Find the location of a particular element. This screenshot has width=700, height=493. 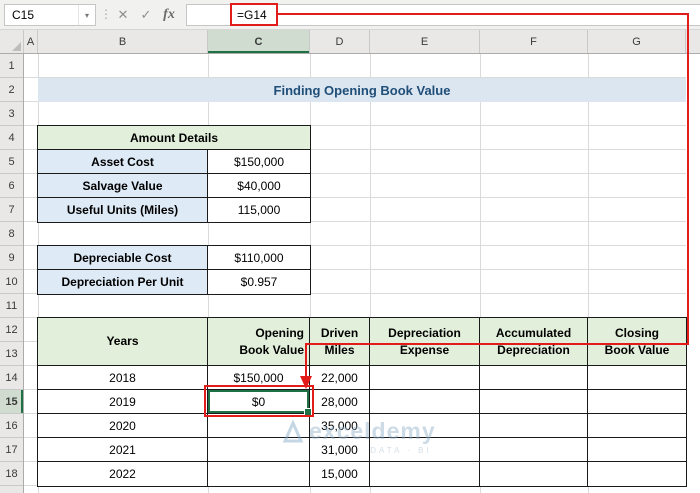

enter-icon: ✓ is located at coordinates (146, 15).